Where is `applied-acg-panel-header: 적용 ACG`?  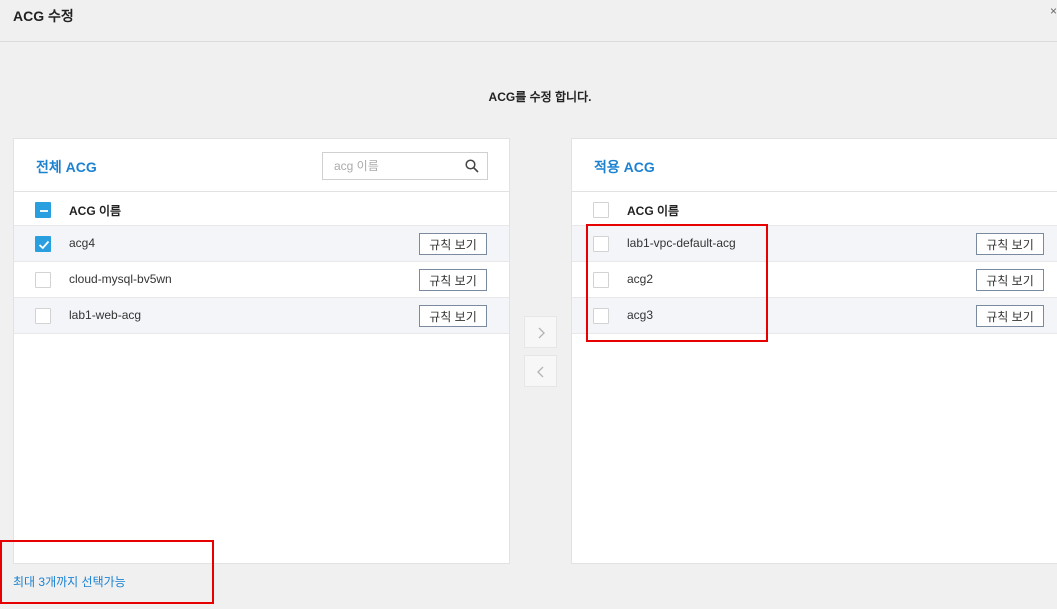 applied-acg-panel-header: 적용 ACG is located at coordinates (814, 165).